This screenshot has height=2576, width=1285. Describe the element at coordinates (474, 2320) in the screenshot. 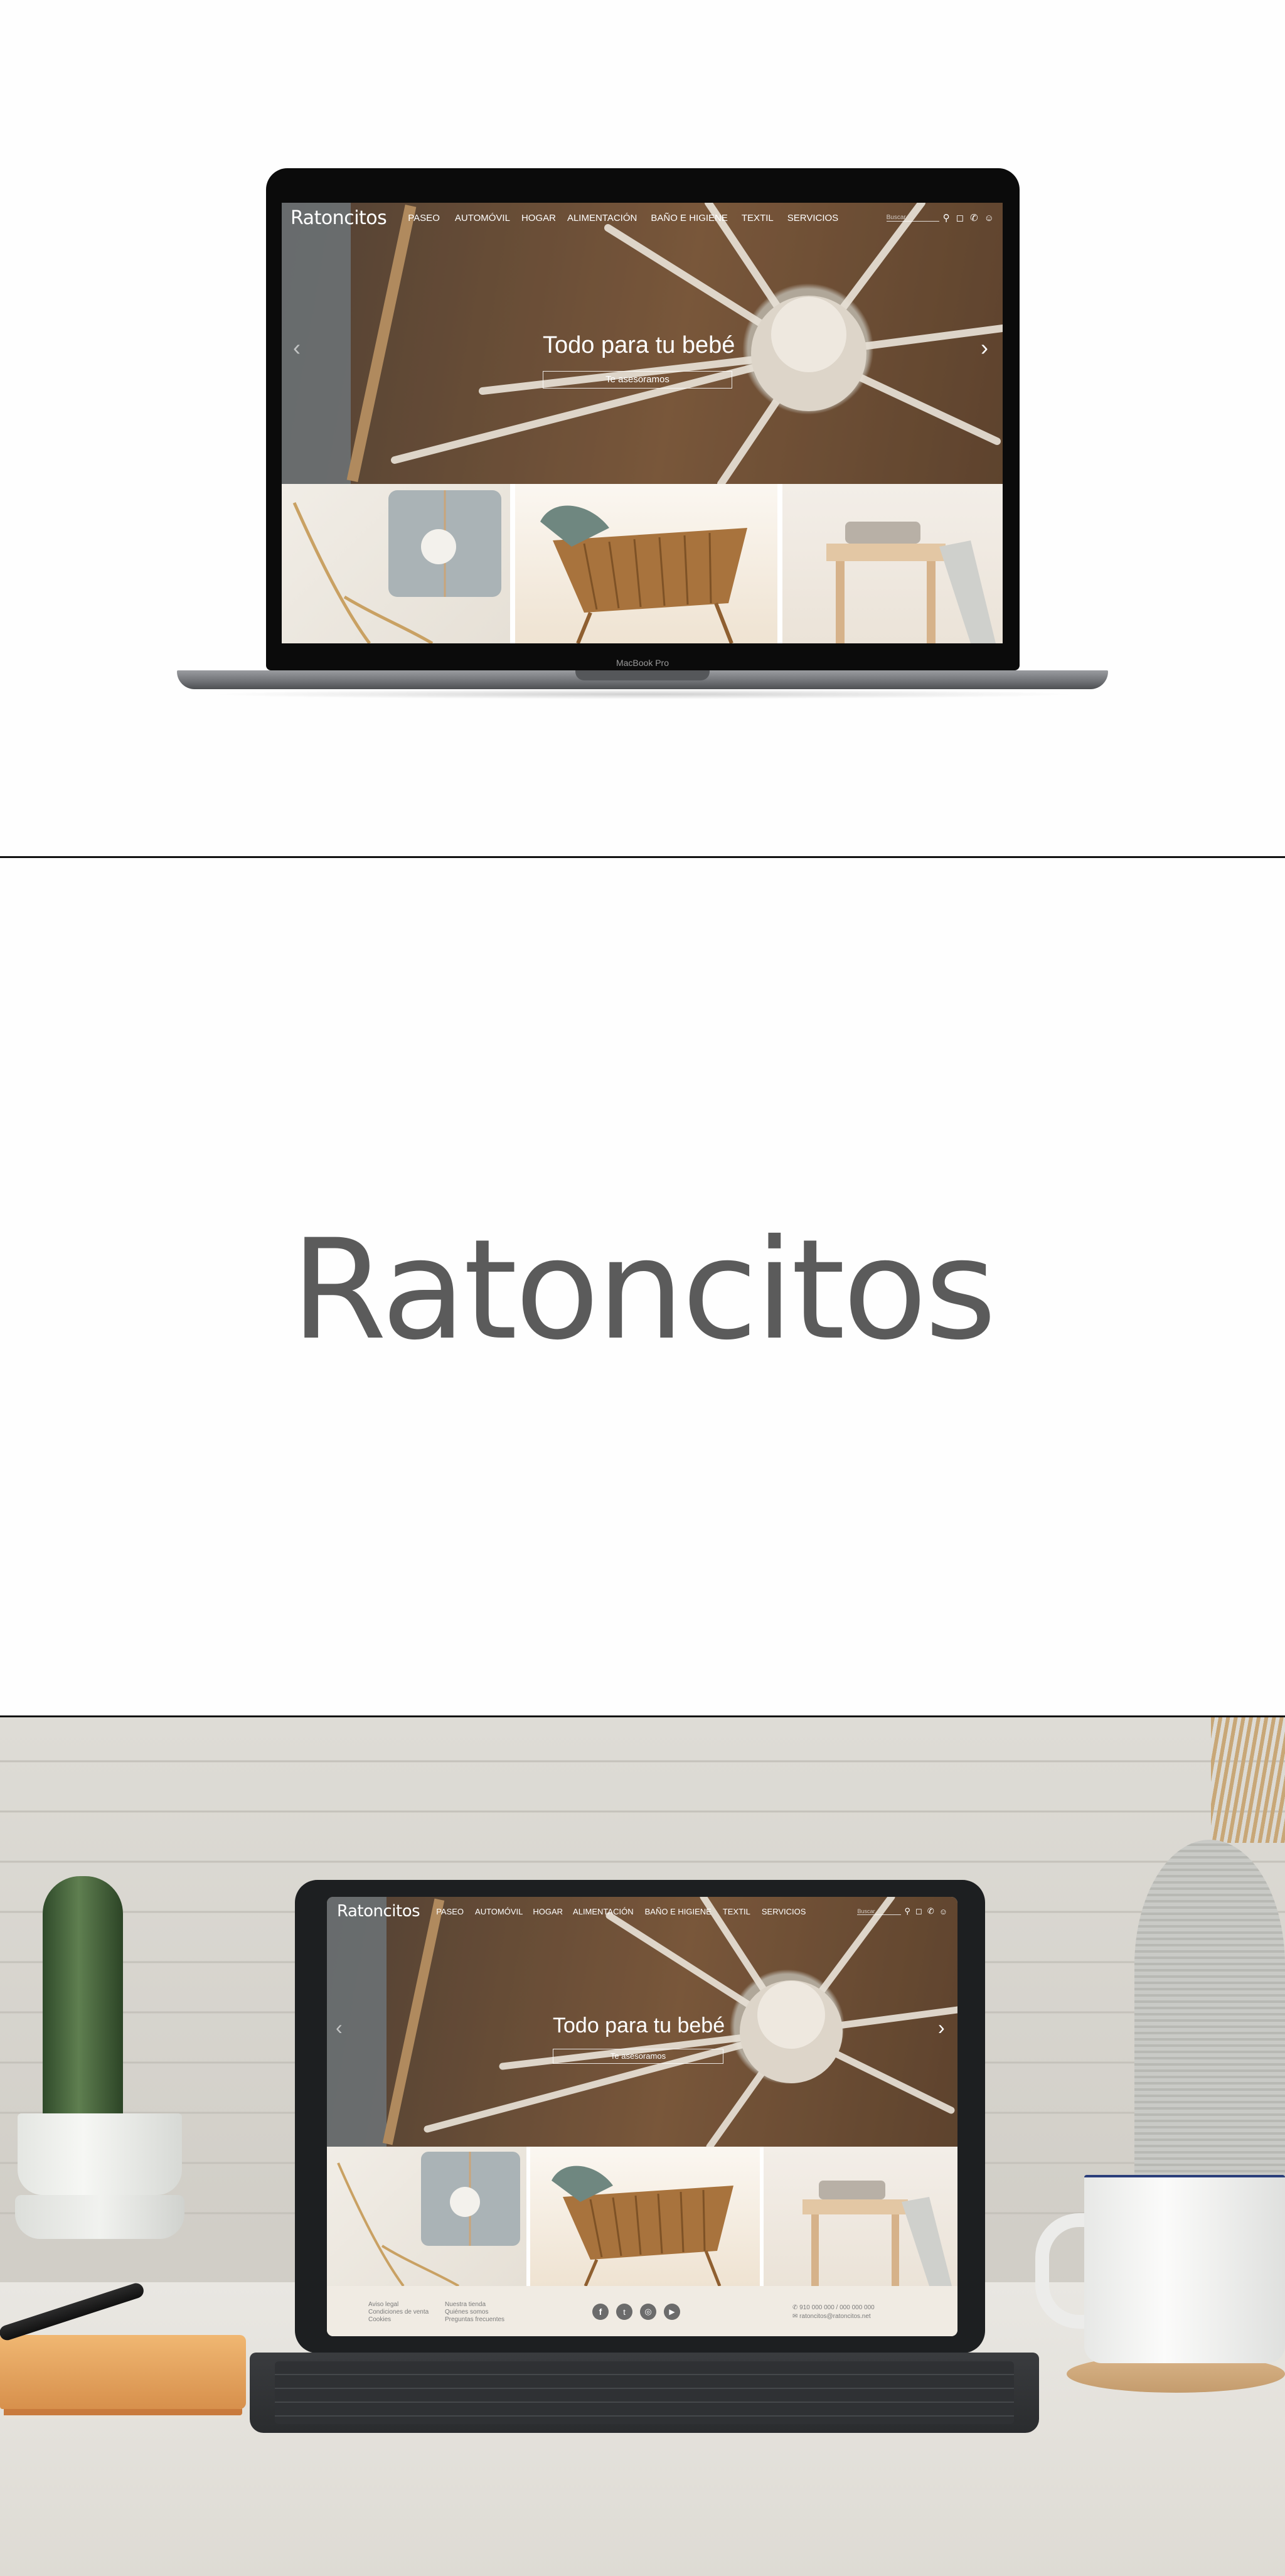

I see `footer-link-faq: Preguntas frecuentes` at that location.